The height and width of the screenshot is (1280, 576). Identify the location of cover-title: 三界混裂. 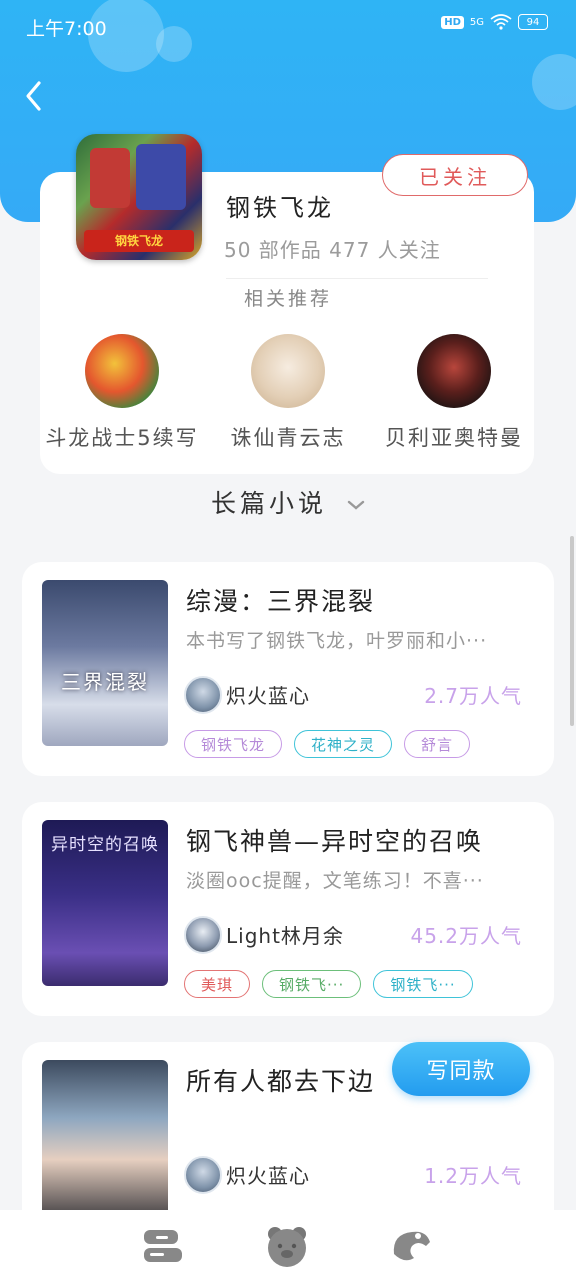
(105, 682).